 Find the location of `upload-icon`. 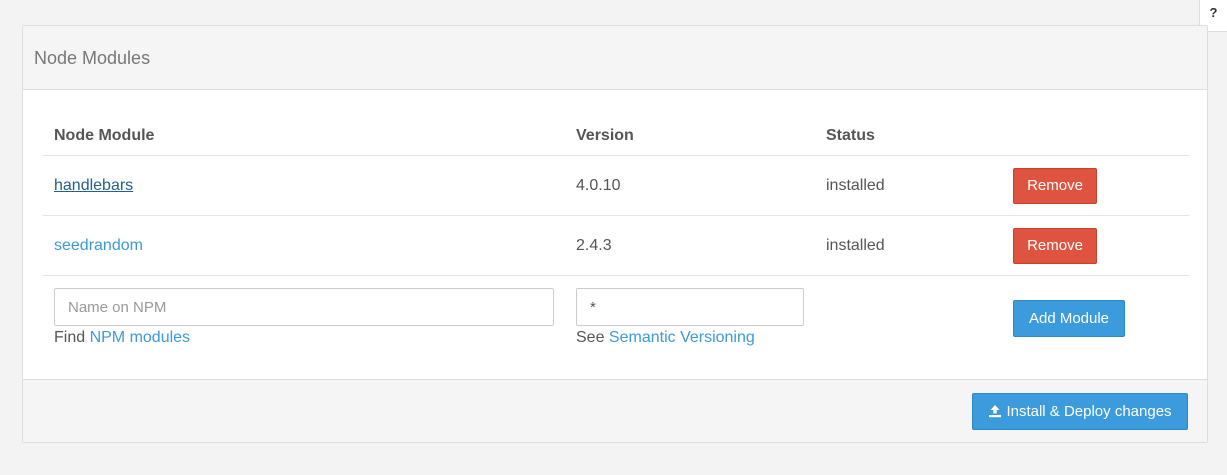

upload-icon is located at coordinates (995, 410).